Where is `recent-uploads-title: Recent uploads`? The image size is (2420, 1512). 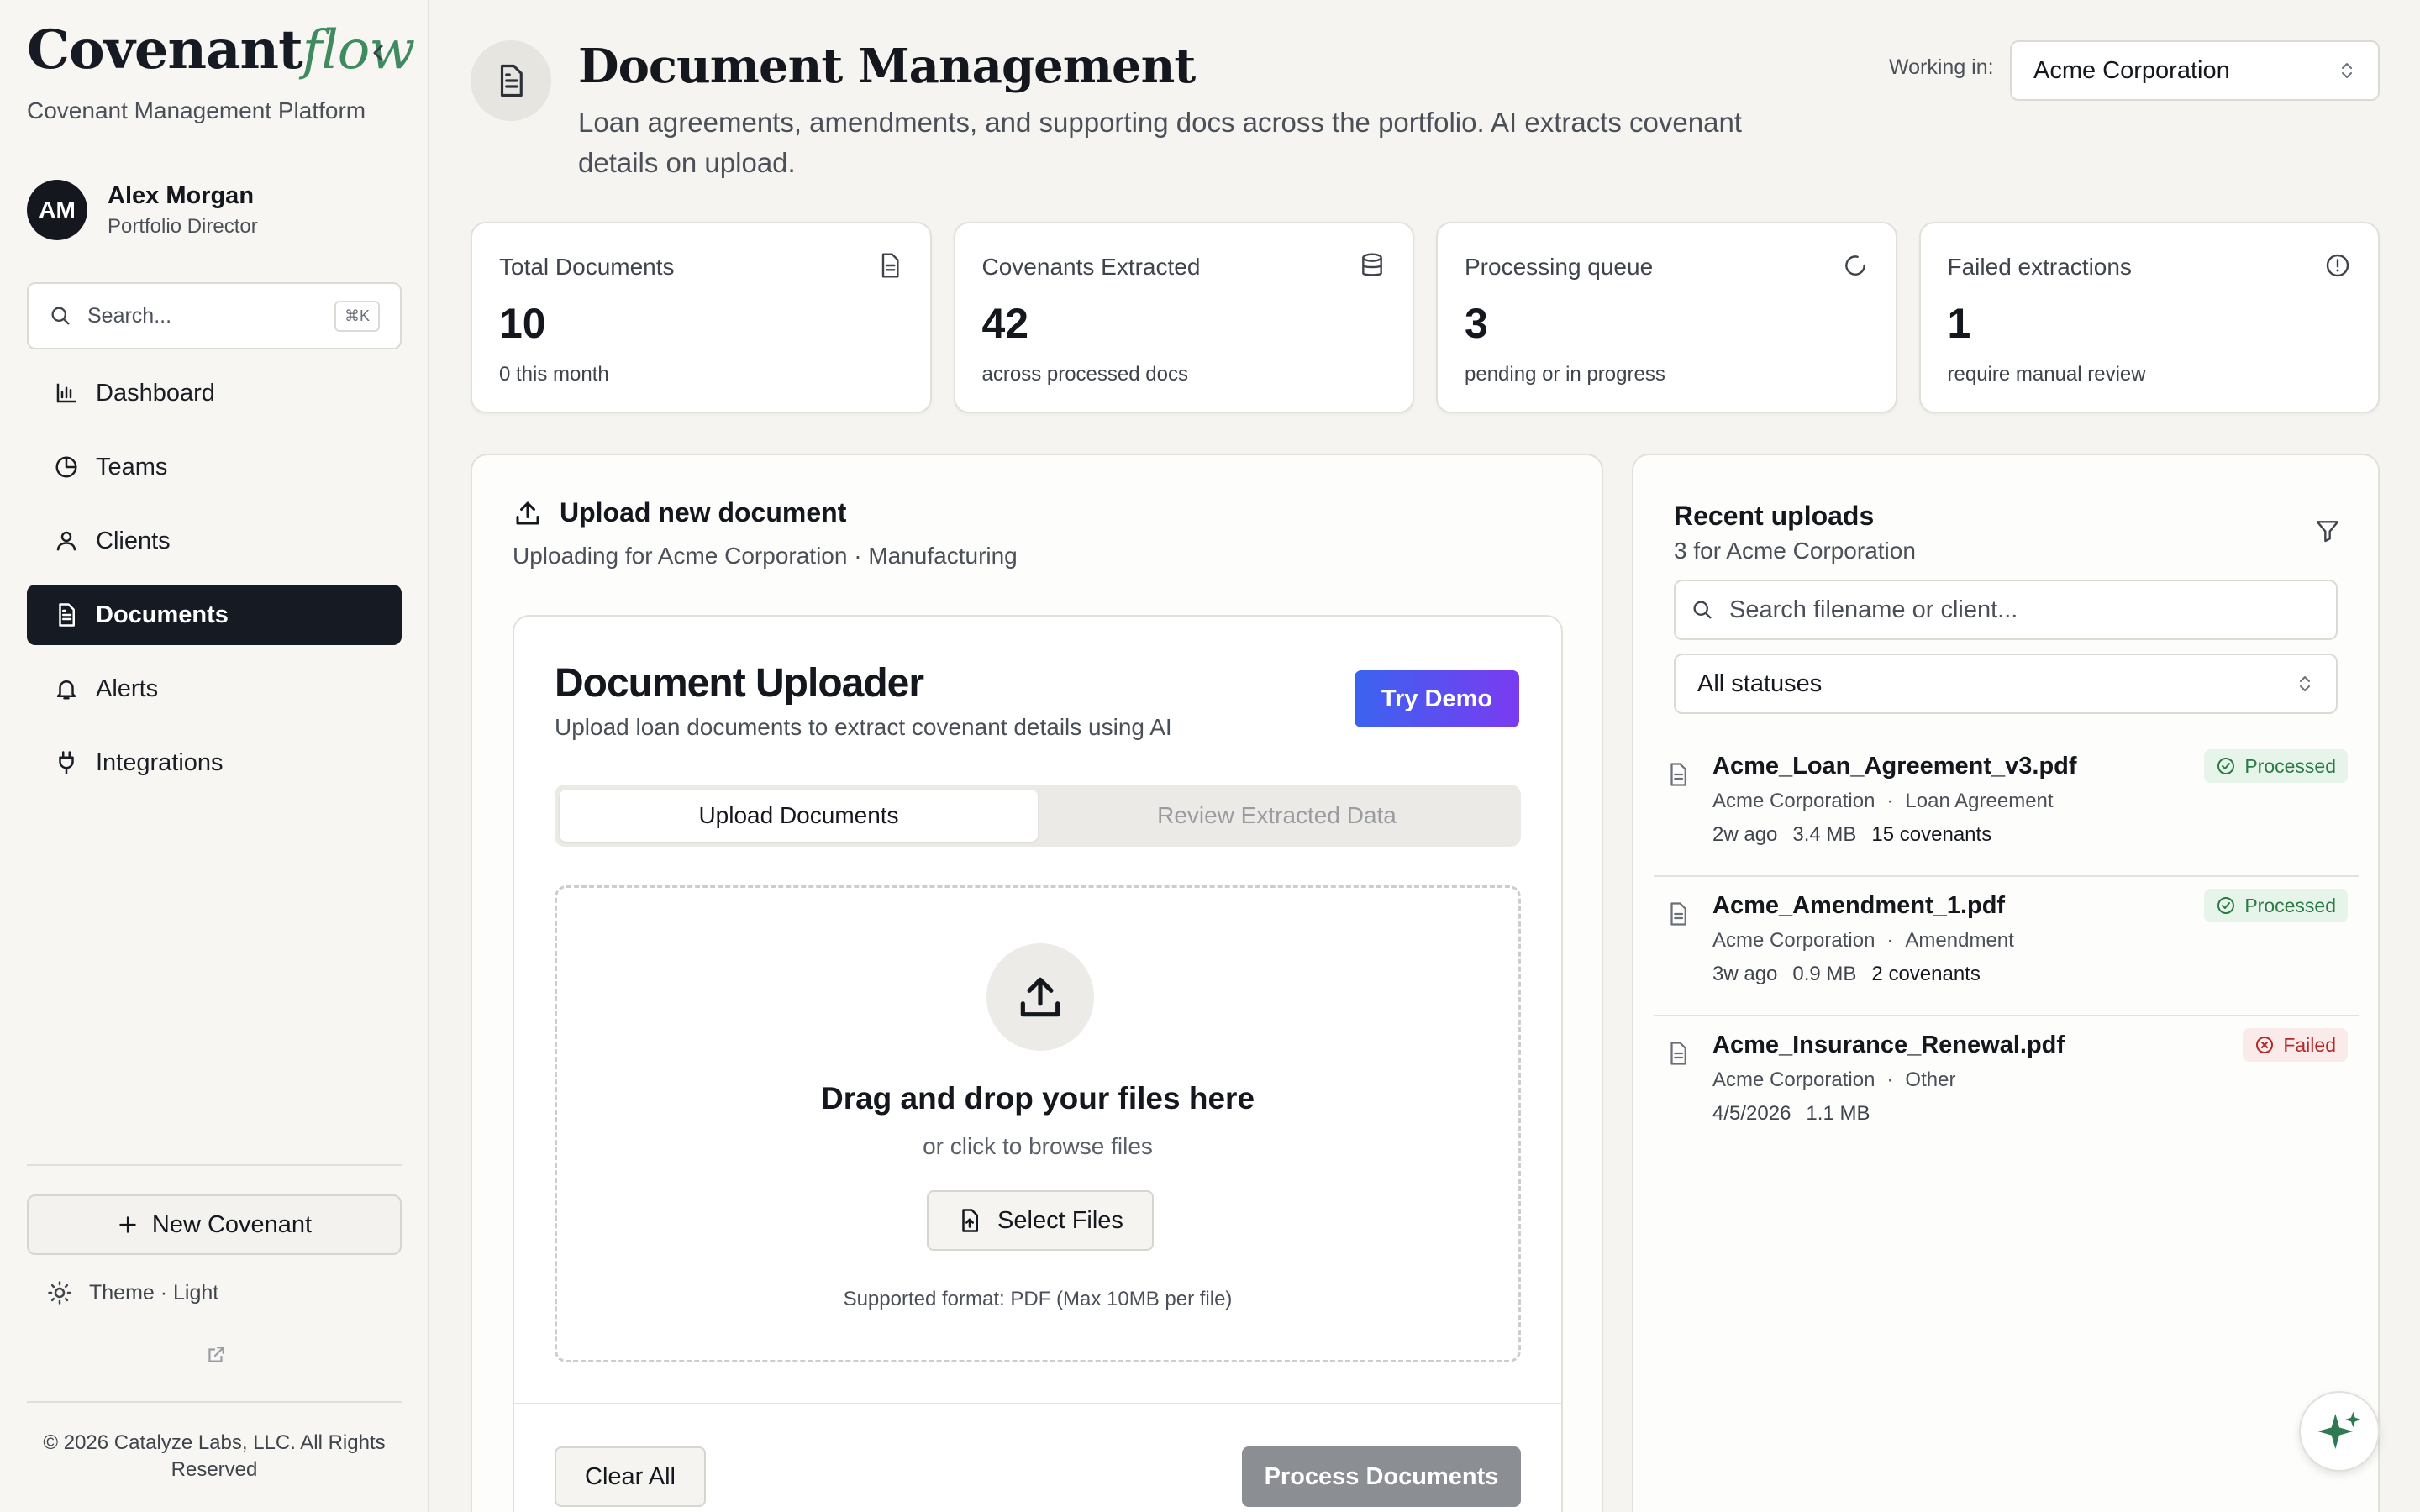 recent-uploads-title: Recent uploads is located at coordinates (1774, 516).